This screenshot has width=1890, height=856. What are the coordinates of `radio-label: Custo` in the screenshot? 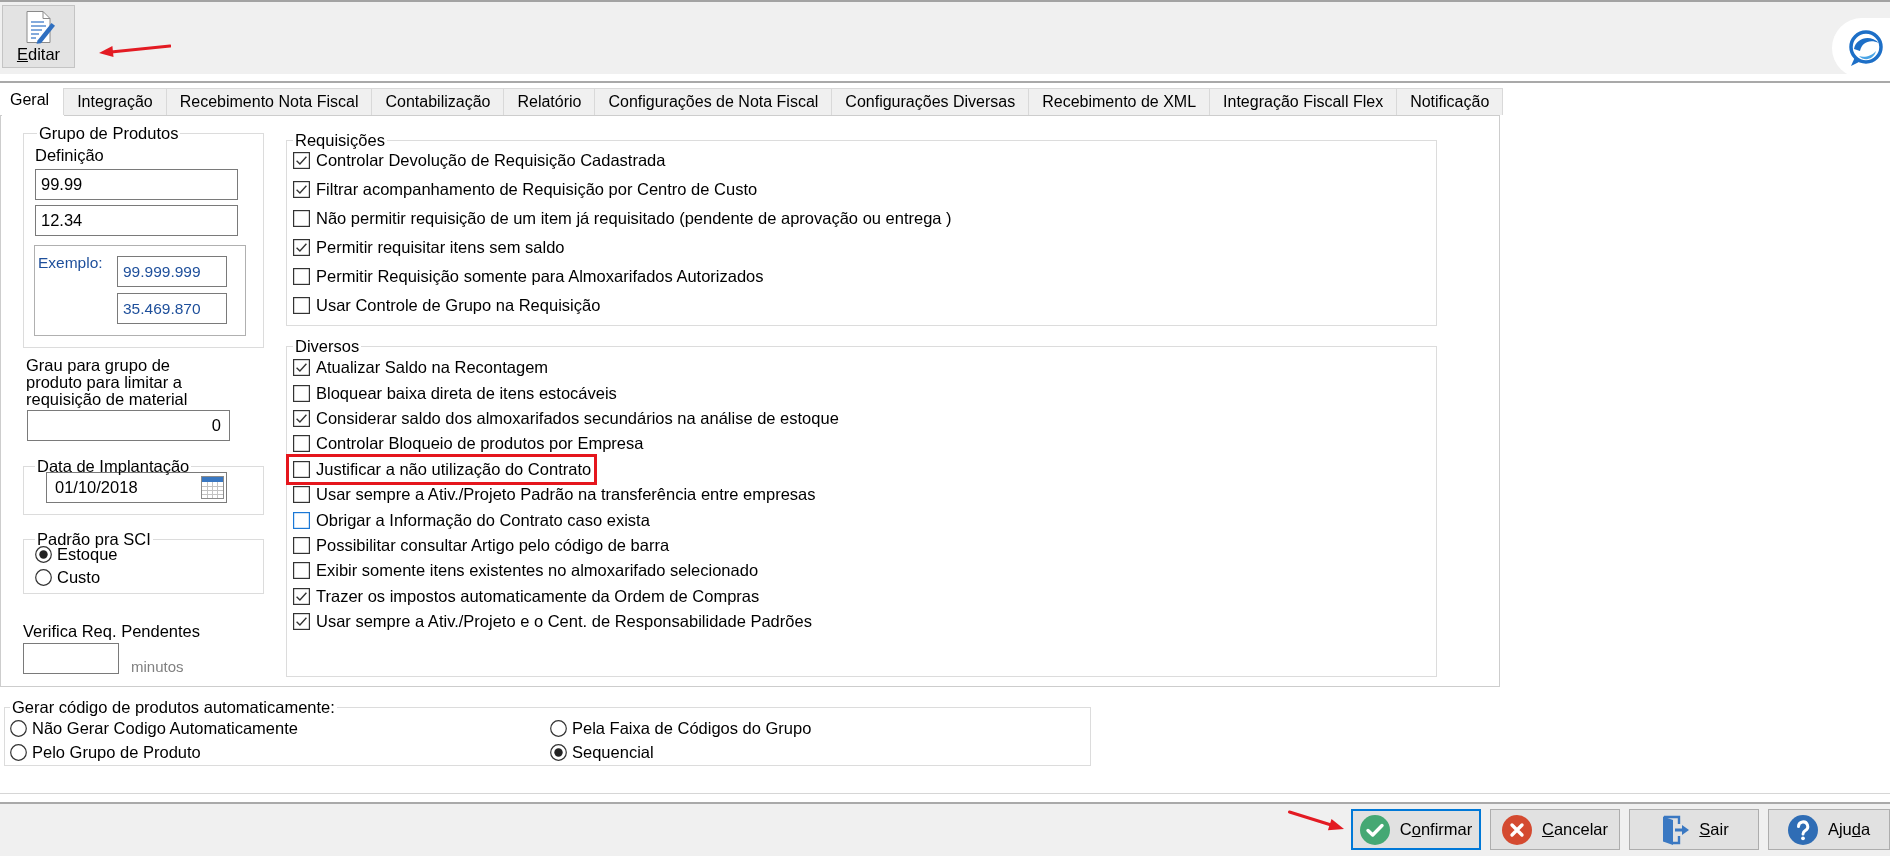 It's located at (79, 577).